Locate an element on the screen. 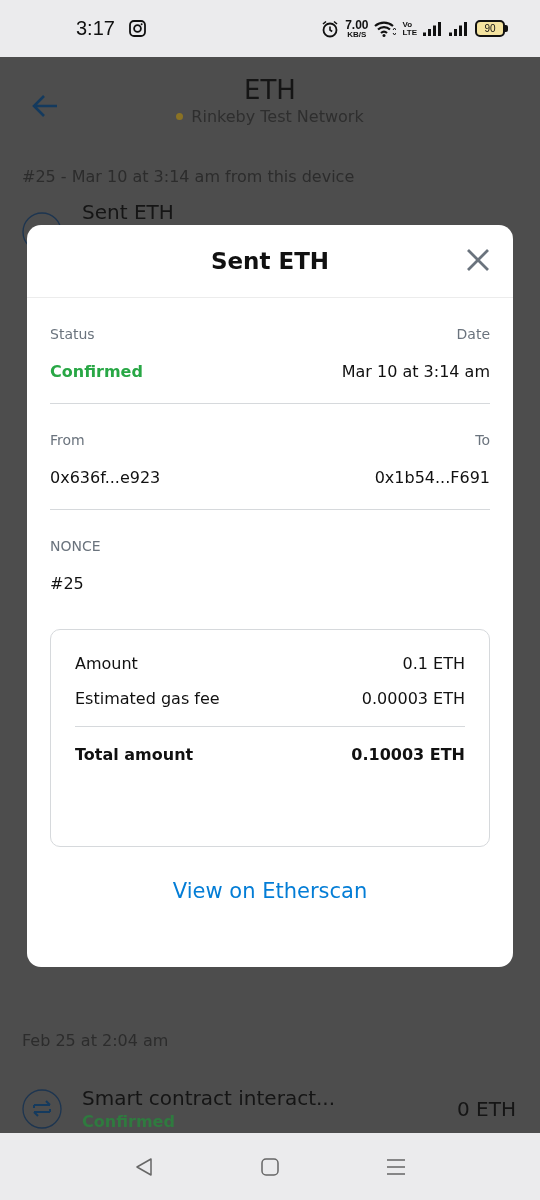  wifi-icon is located at coordinates (385, 28).